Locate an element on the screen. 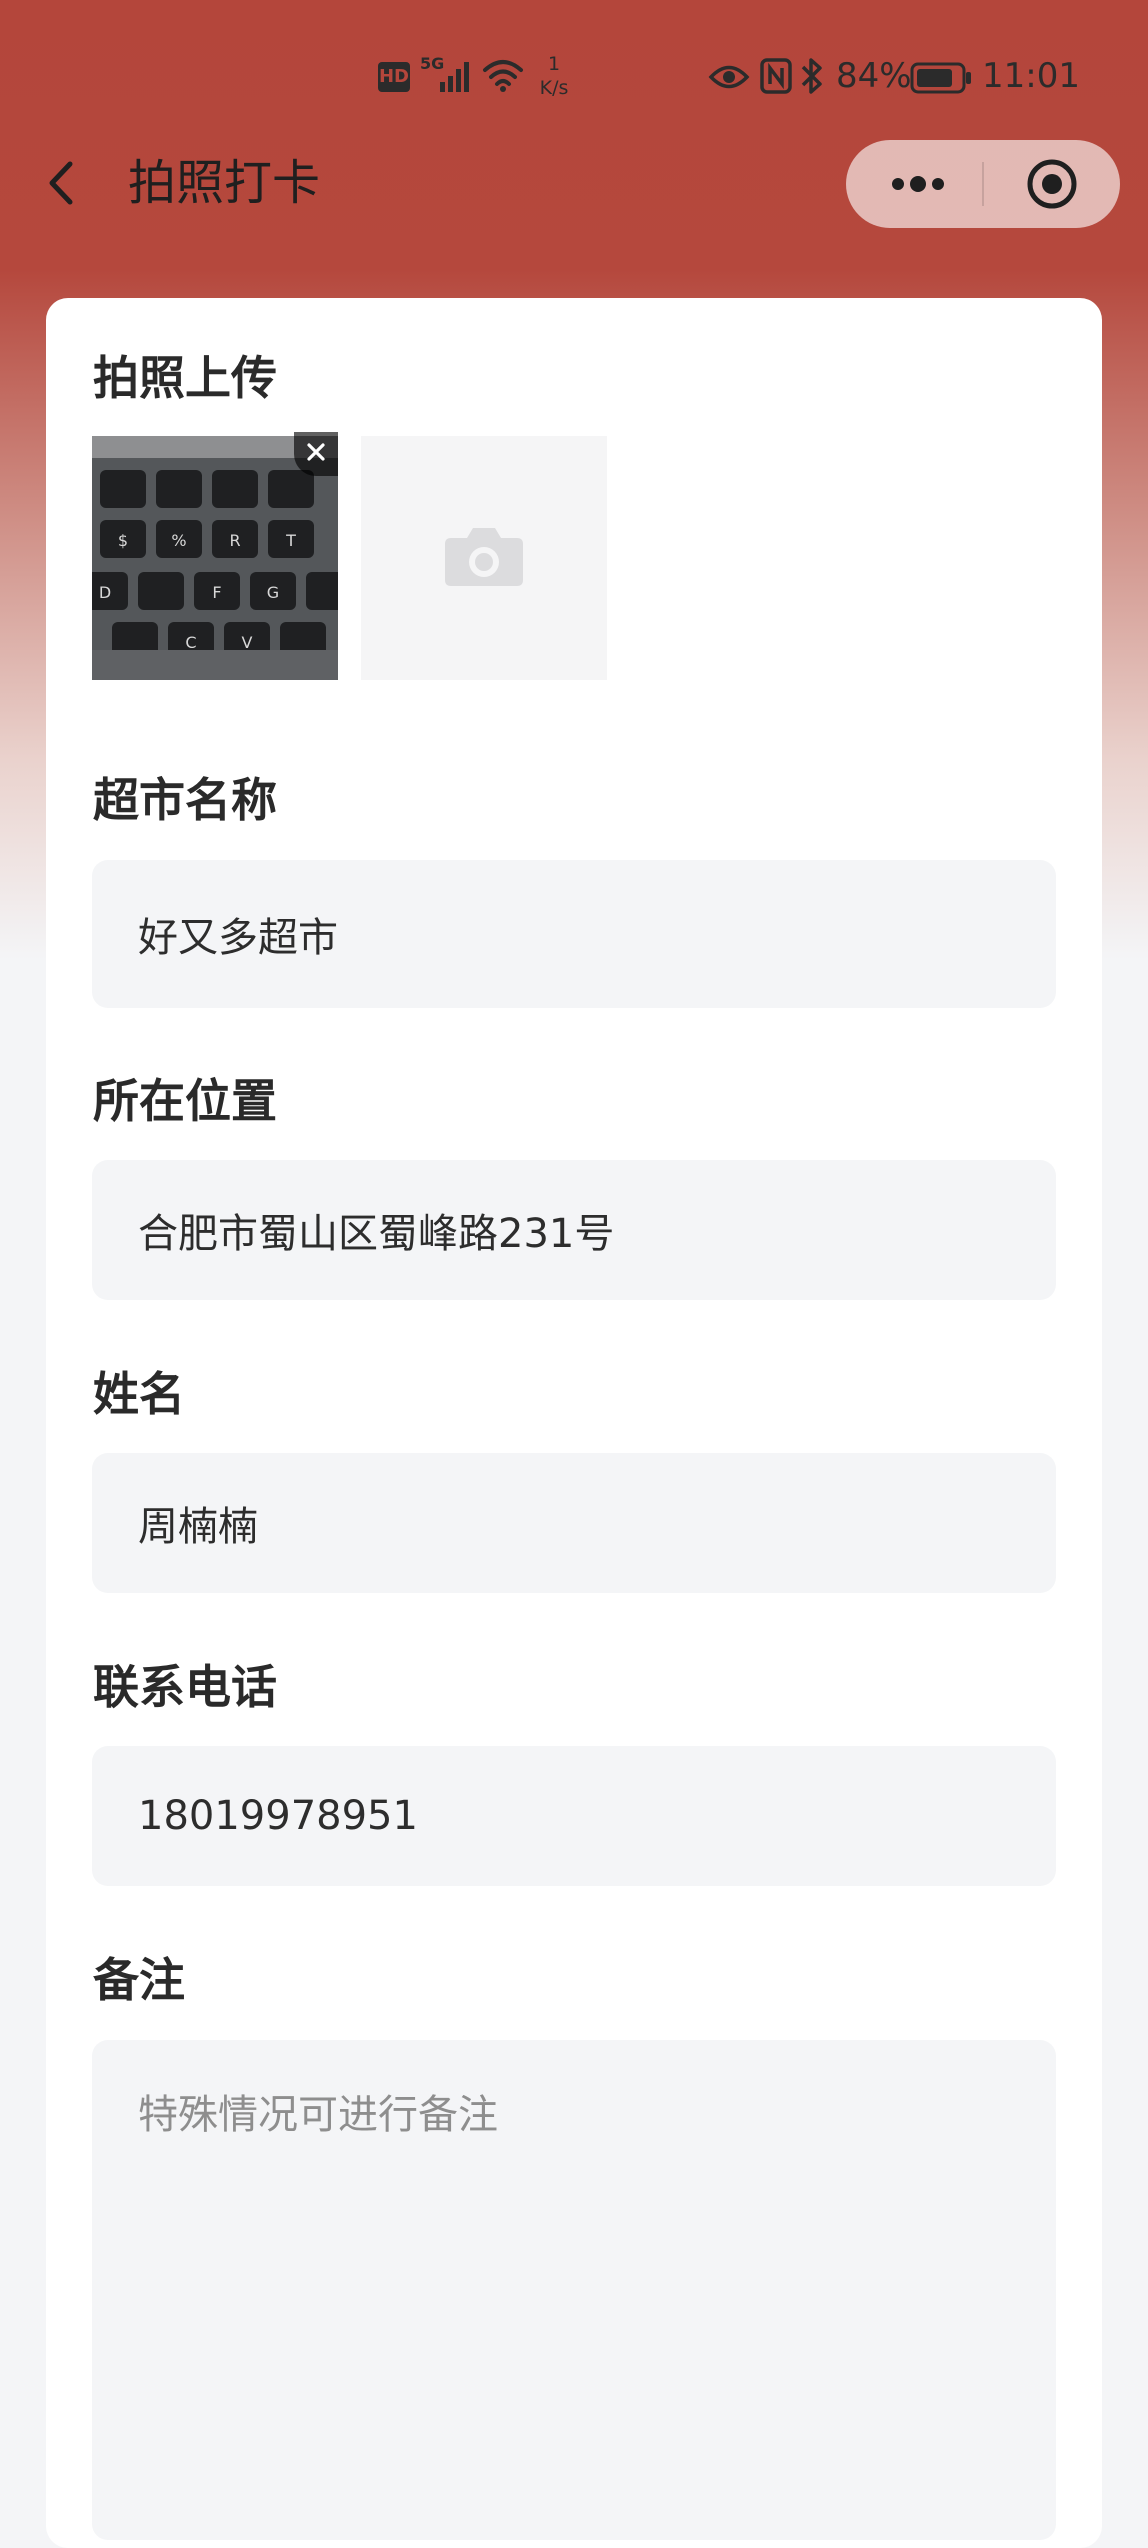  phone-label: 联系电话 is located at coordinates (185, 1687).